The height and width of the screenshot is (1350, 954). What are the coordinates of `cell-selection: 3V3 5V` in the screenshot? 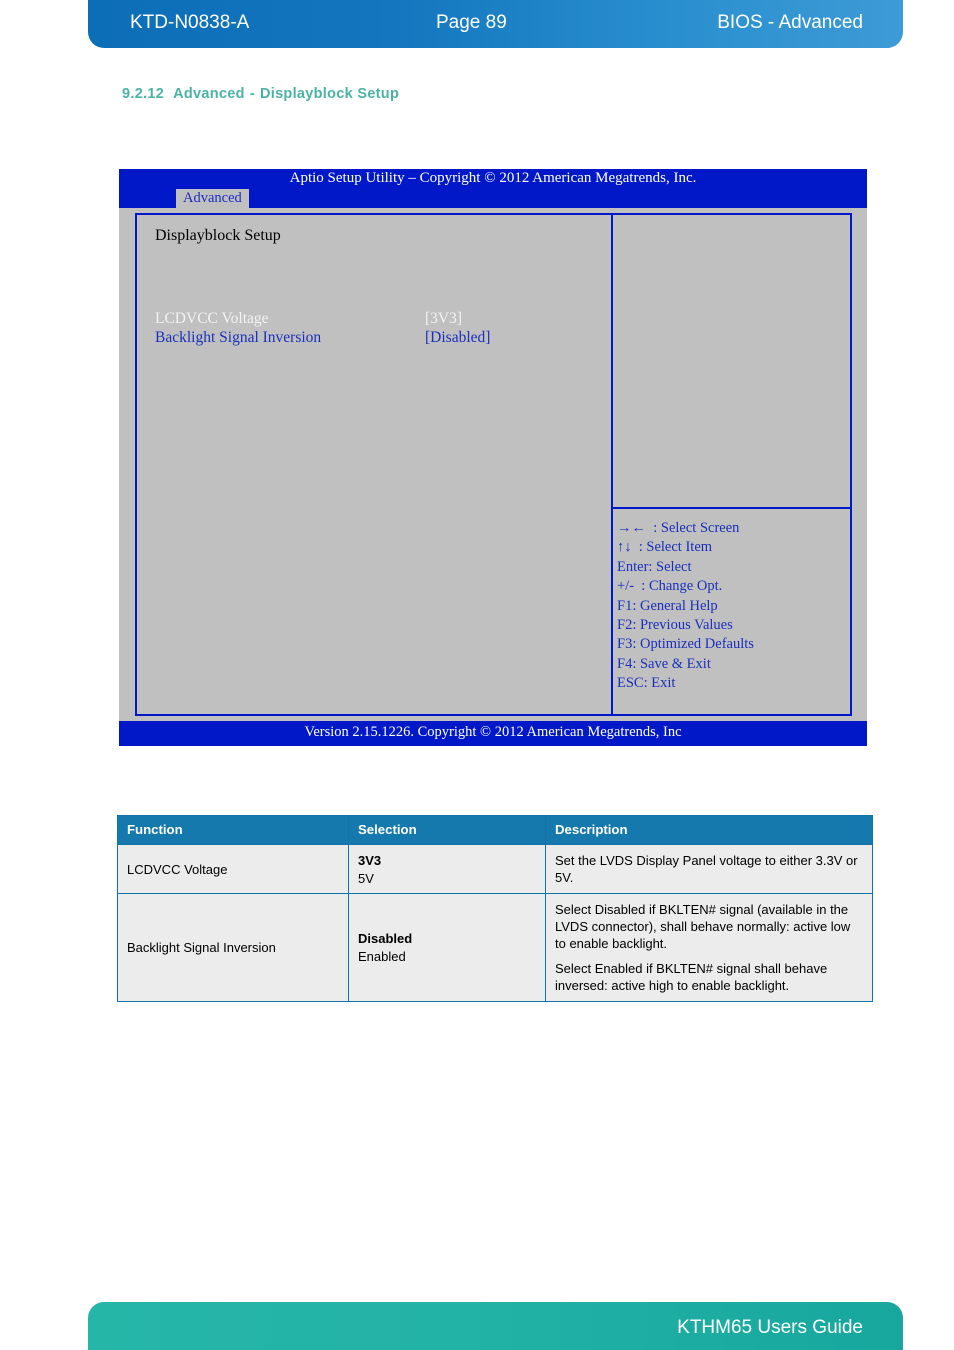 It's located at (447, 869).